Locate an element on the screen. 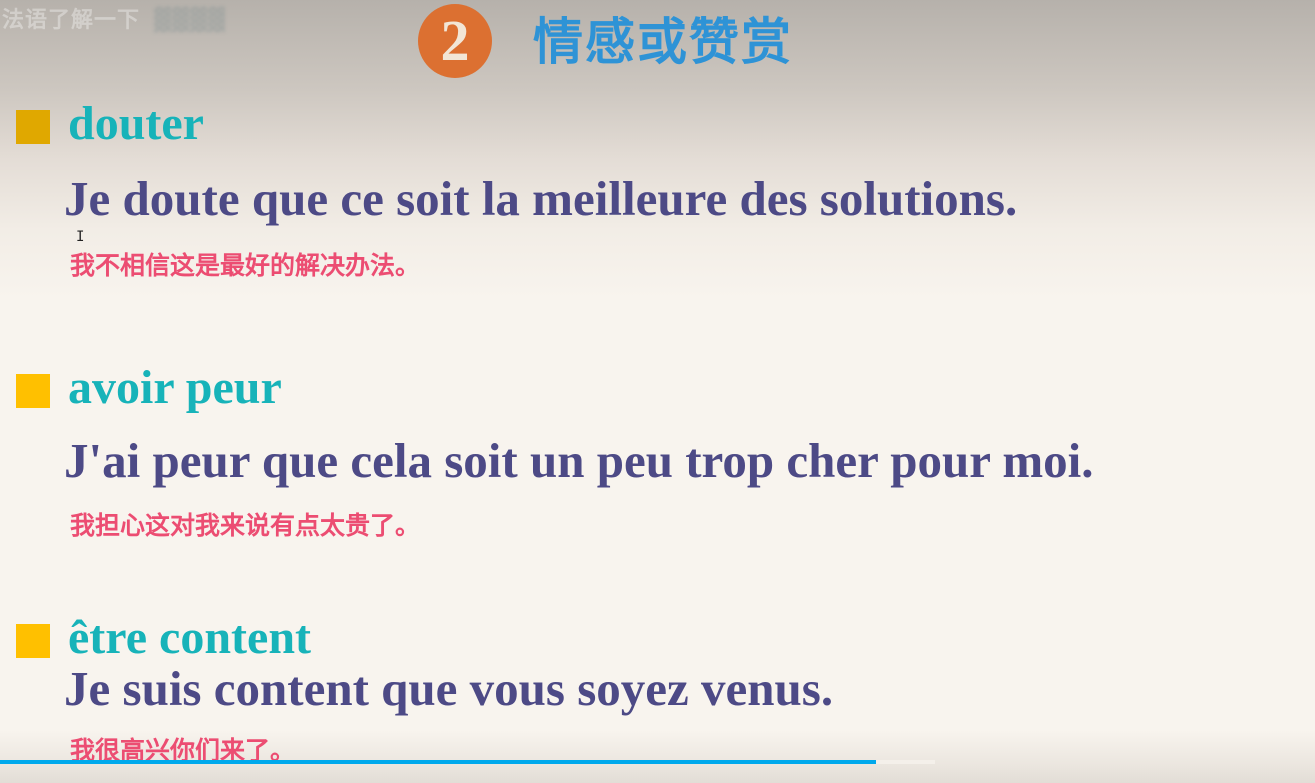 The width and height of the screenshot is (1315, 783). item-heading: être content is located at coordinates (189, 637).